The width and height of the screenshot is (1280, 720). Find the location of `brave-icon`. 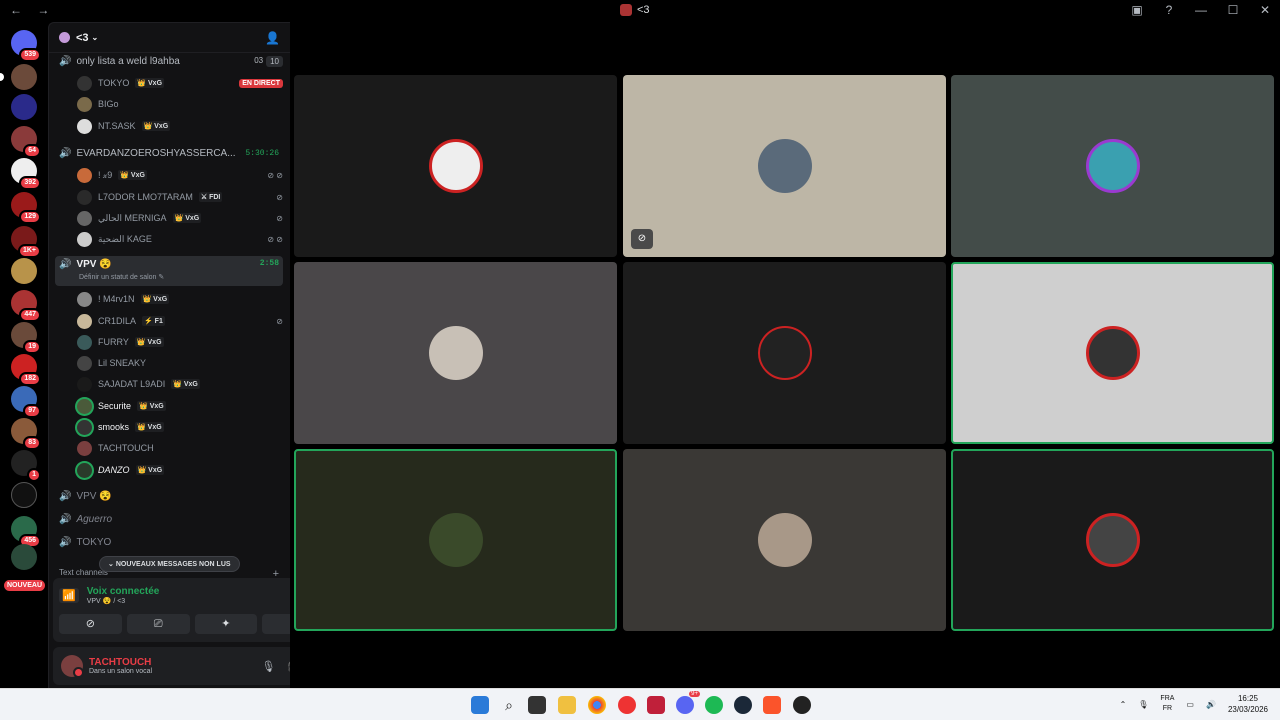

brave-icon is located at coordinates (772, 705).